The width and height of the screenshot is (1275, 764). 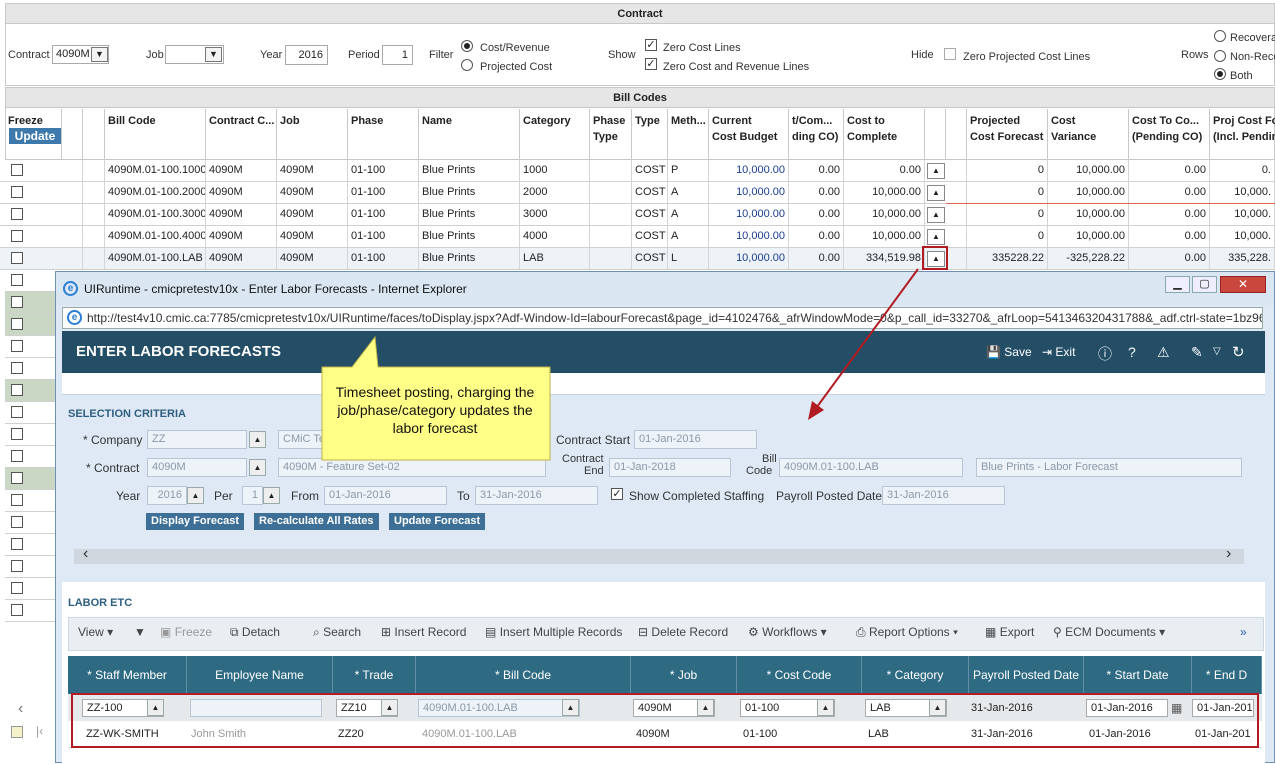 I want to click on display-forecast-button: Display Forecast, so click(x=195, y=521).